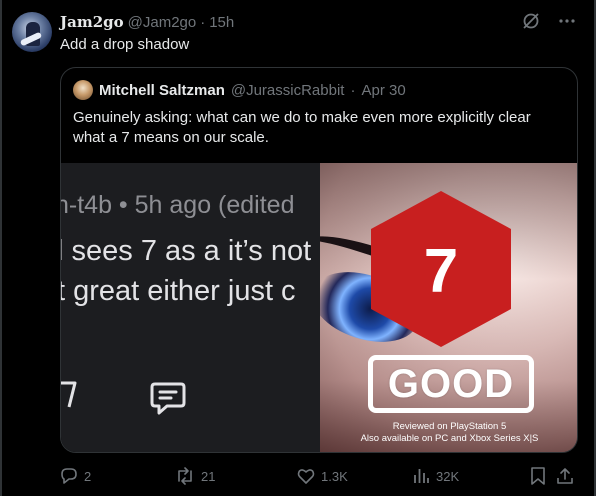 This screenshot has width=596, height=496. Describe the element at coordinates (421, 476) in the screenshot. I see `views-icon` at that location.